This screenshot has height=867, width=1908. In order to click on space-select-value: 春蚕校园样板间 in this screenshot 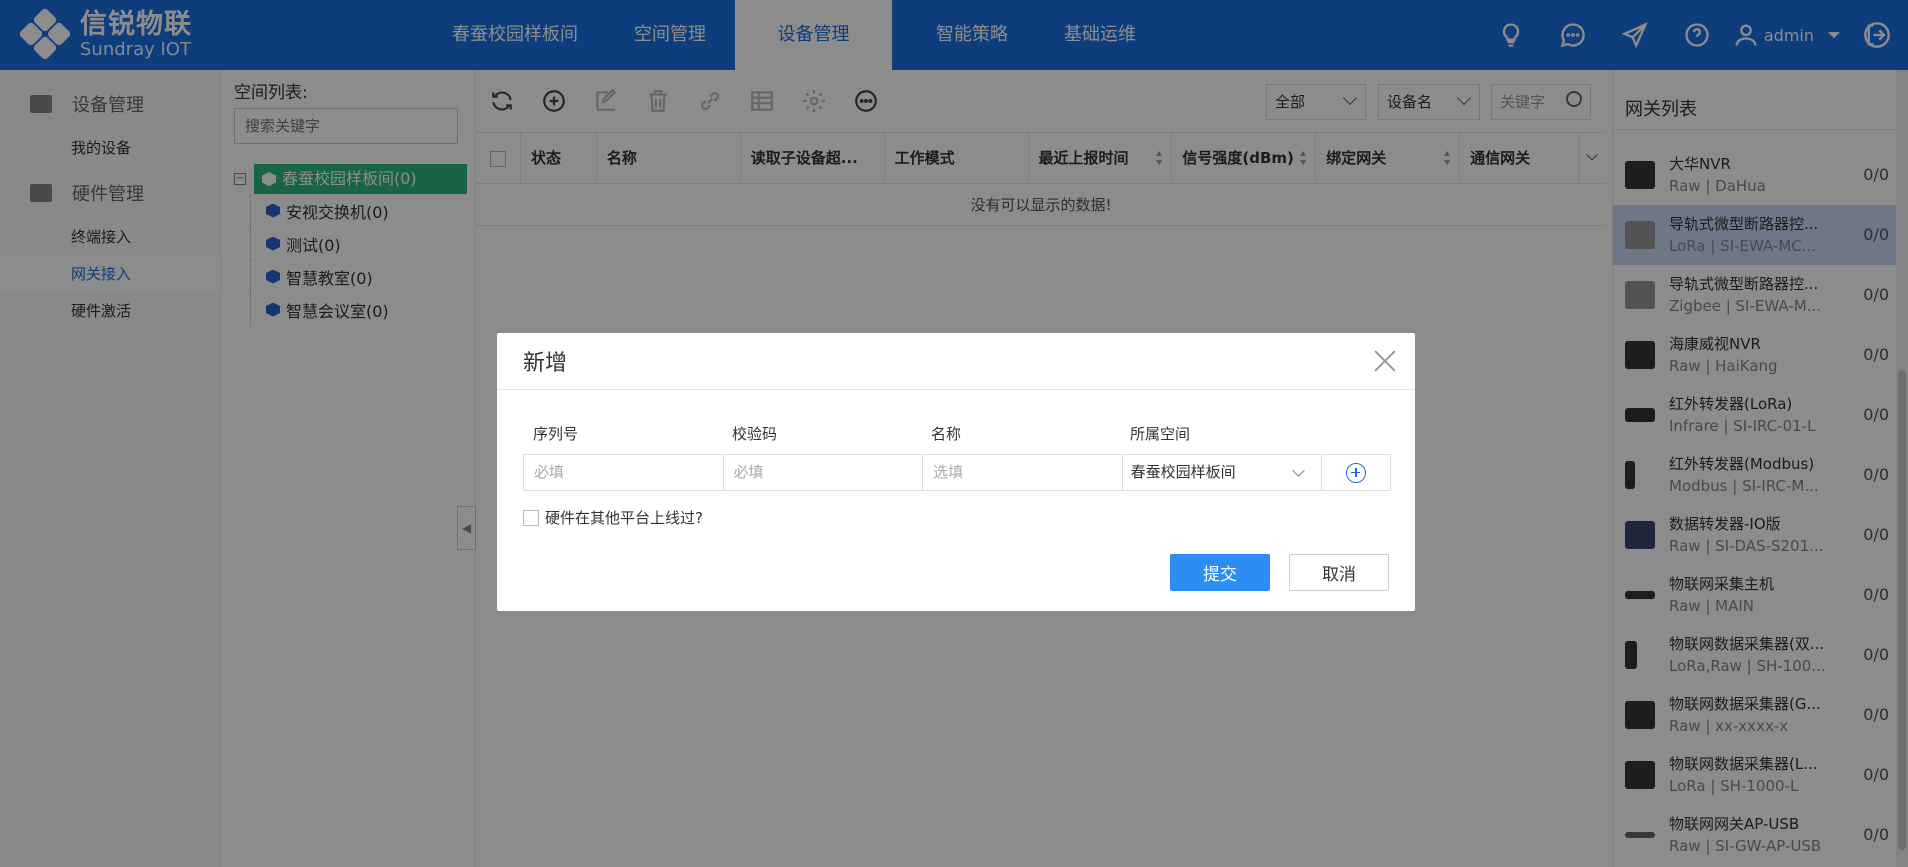, I will do `click(1183, 472)`.